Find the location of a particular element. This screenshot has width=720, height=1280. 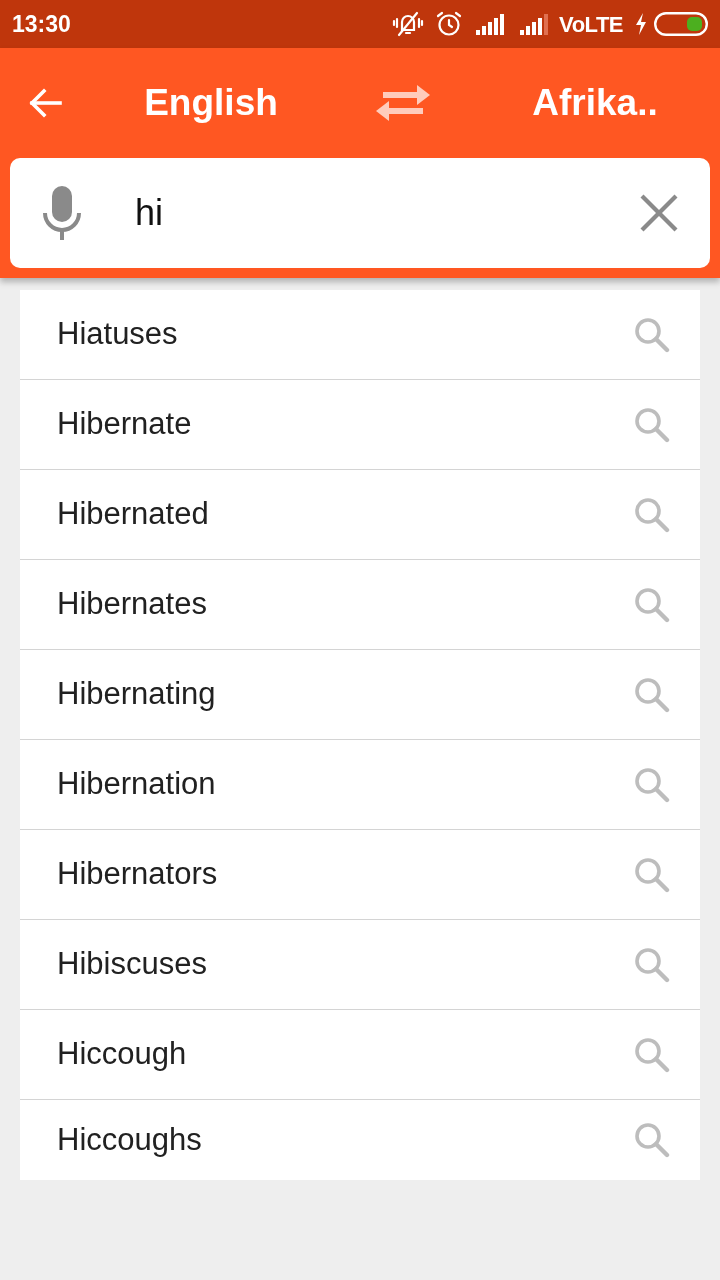

close-icon is located at coordinates (659, 213).